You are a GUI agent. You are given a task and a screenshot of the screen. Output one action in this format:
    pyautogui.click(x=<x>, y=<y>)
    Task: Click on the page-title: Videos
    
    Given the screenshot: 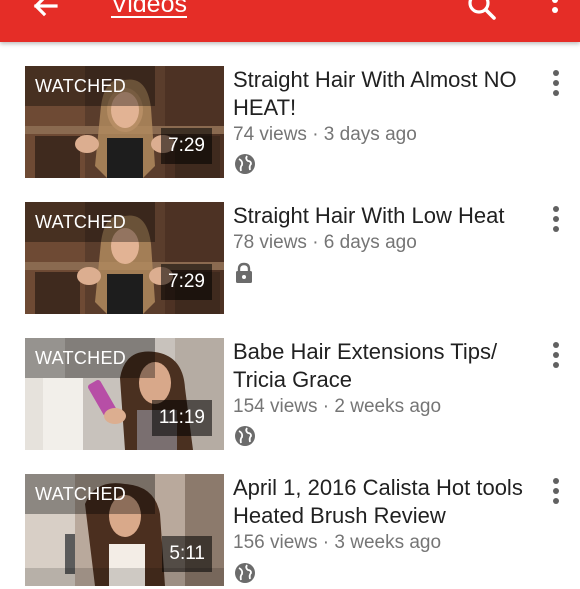 What is the action you would take?
    pyautogui.click(x=149, y=9)
    